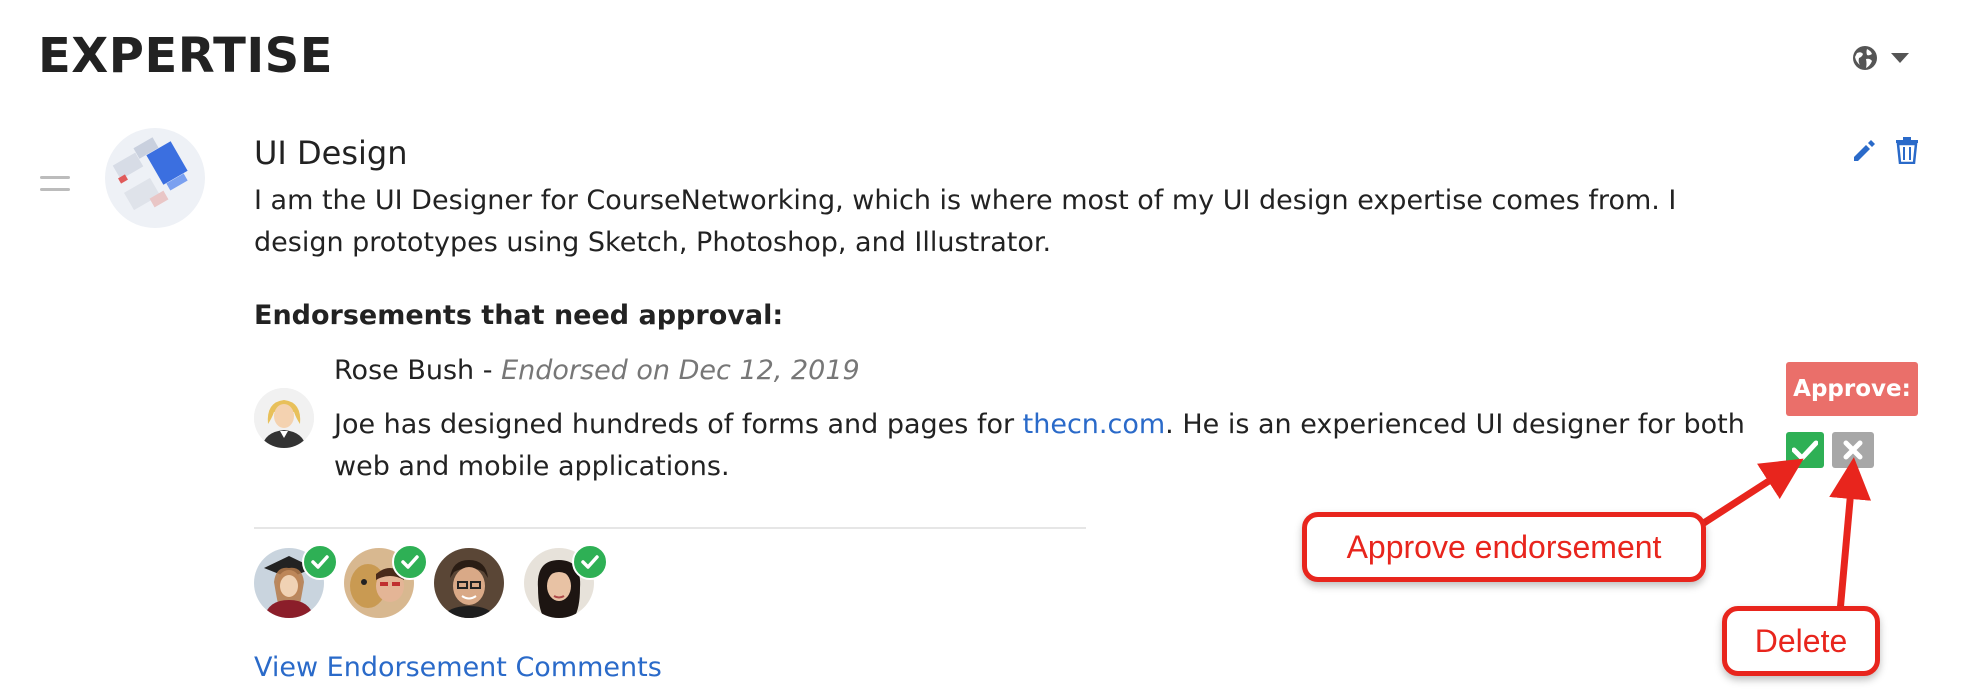  Describe the element at coordinates (1881, 58) in the screenshot. I see `visibility-dropdown` at that location.